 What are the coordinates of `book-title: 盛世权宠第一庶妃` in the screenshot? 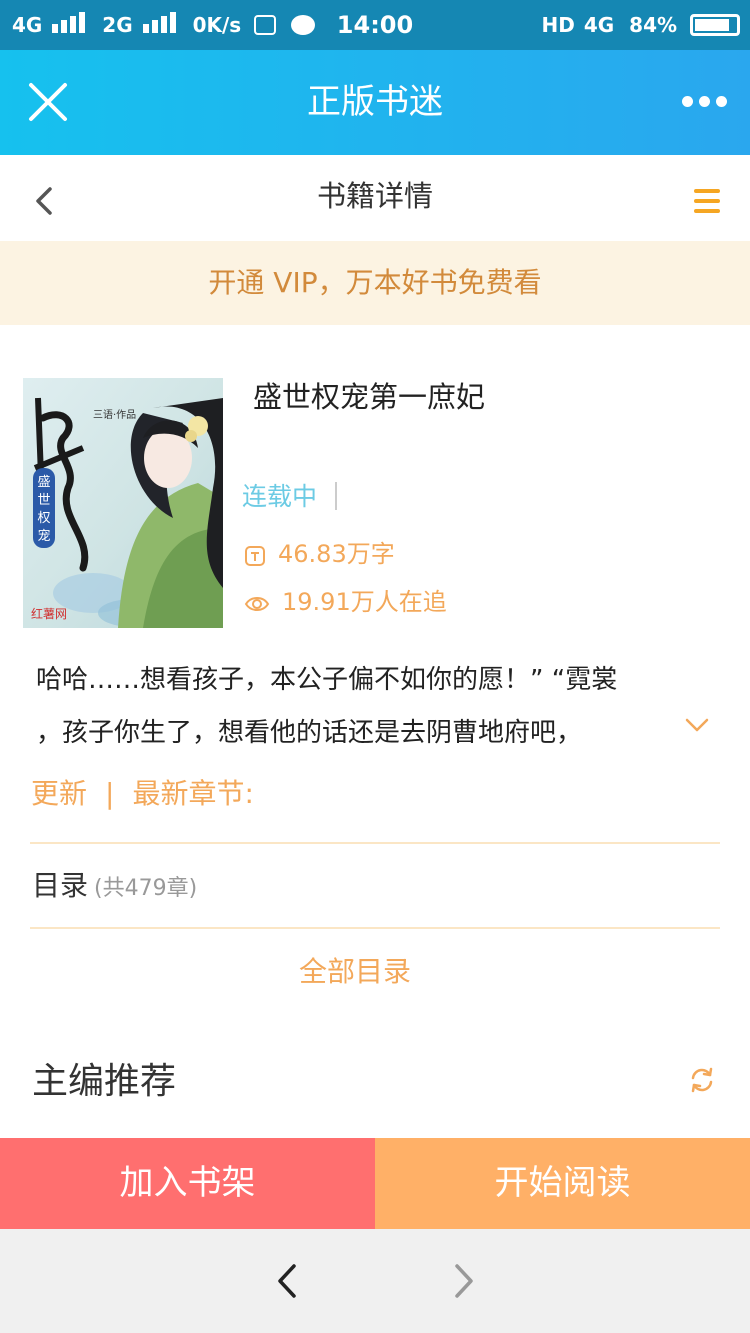 It's located at (369, 397).